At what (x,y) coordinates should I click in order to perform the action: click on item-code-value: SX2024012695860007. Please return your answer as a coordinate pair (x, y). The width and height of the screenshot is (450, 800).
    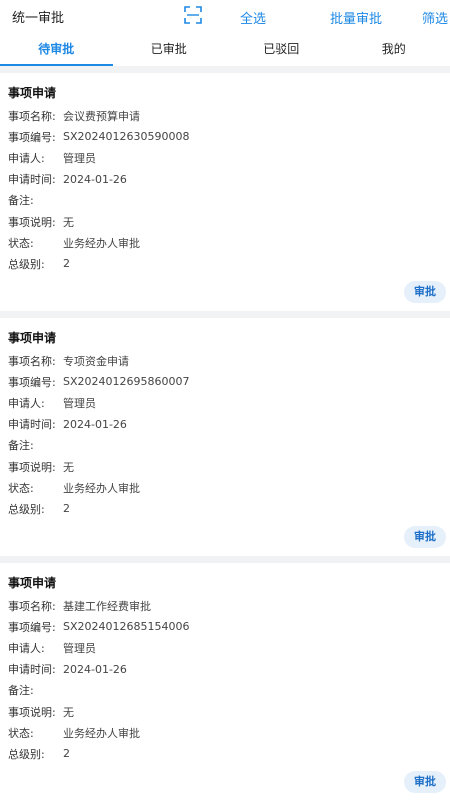
    Looking at the image, I should click on (126, 382).